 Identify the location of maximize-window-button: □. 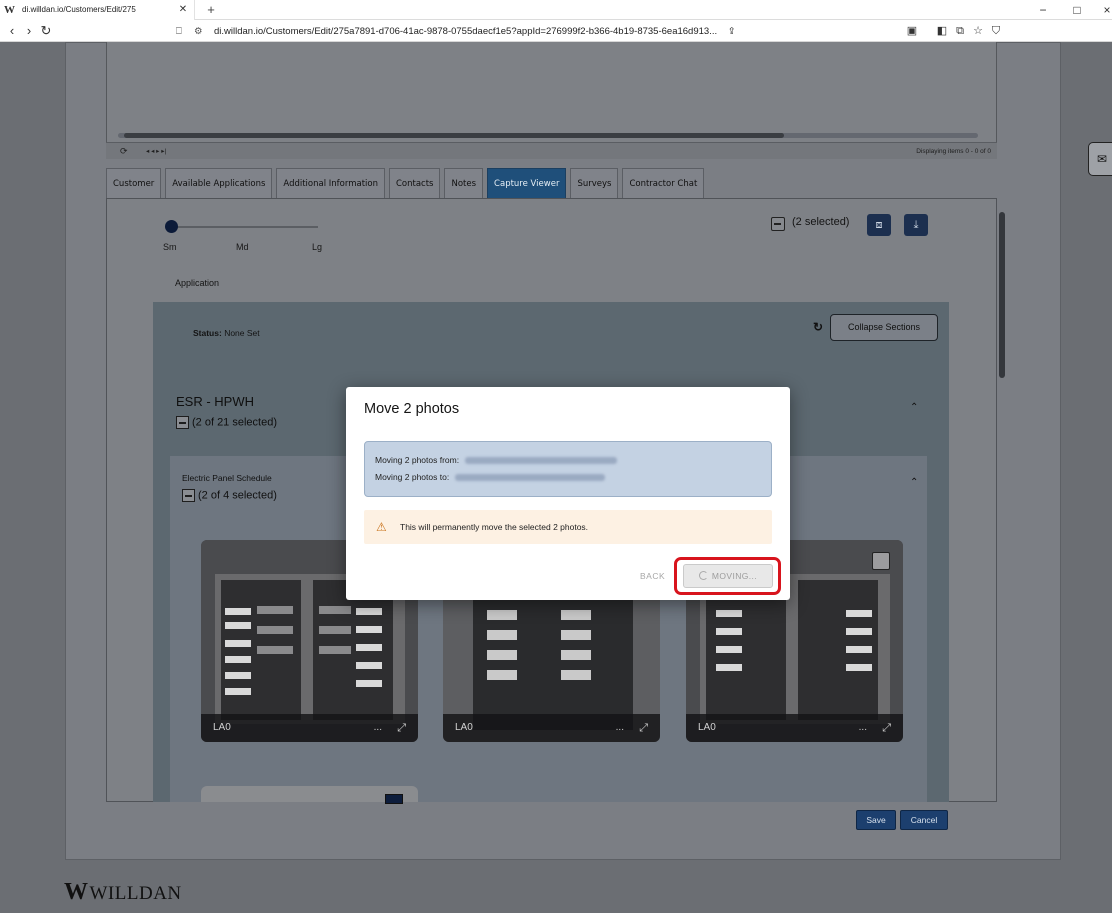
(1077, 10).